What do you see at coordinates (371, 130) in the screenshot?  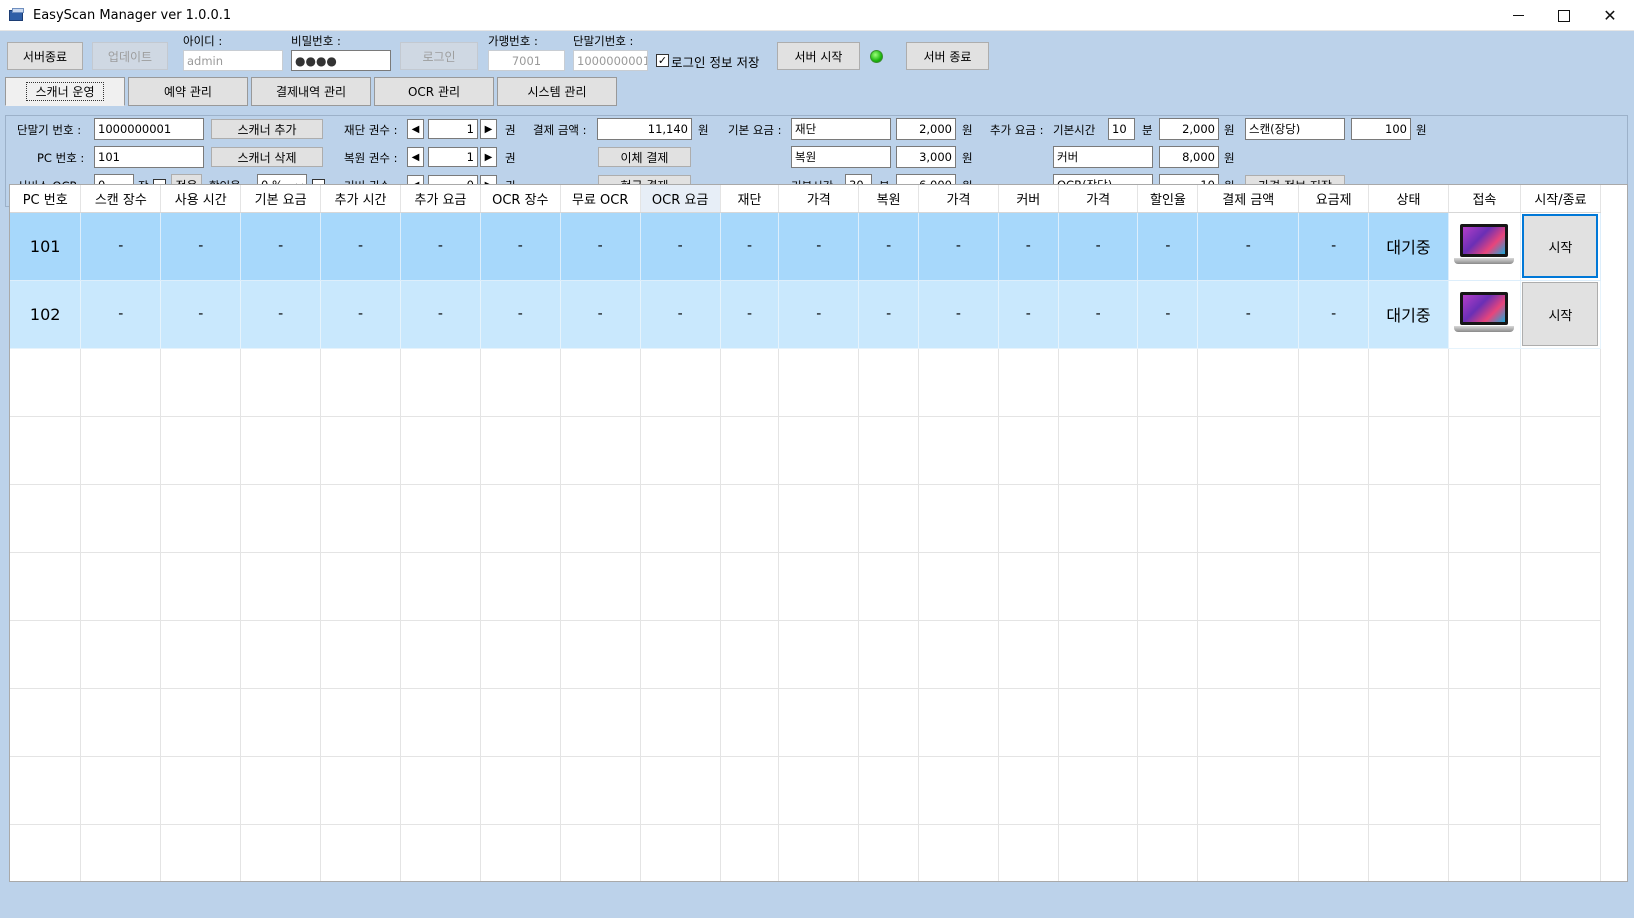 I see `cut-count-label: 재단 권수 :` at bounding box center [371, 130].